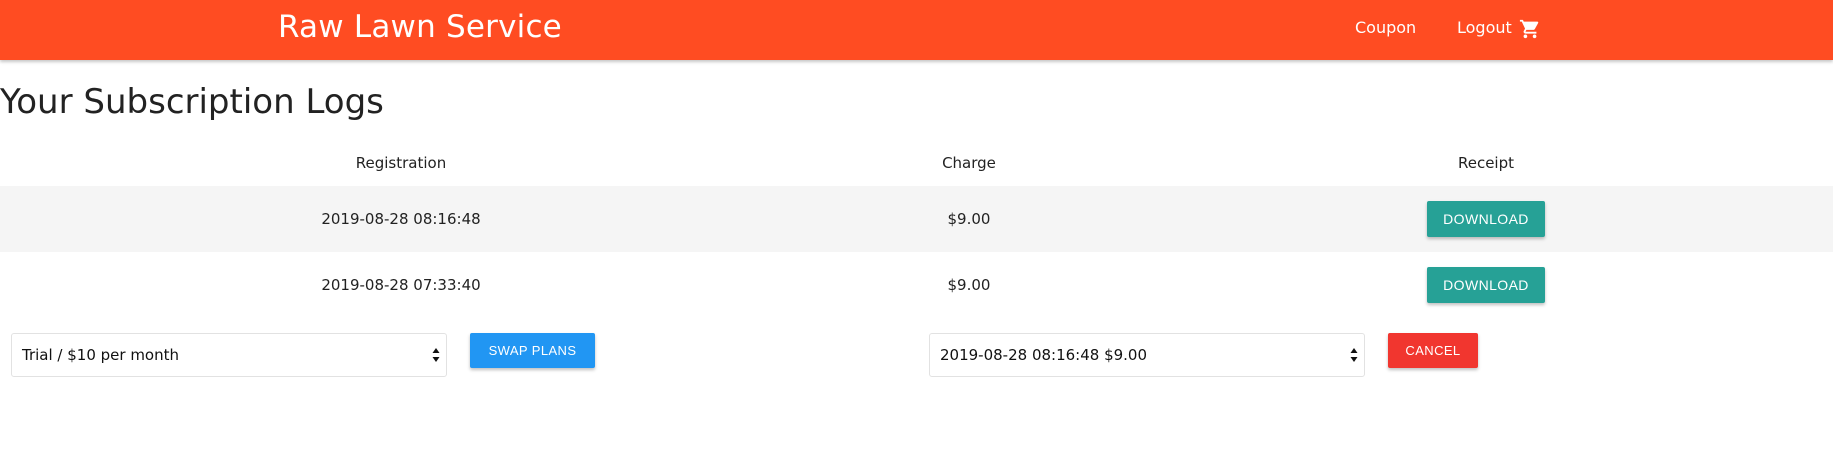 This screenshot has width=1833, height=453. I want to click on table-row: 2019-08-28 07:33:40 $9.00 DOWNLOAD, so click(916, 285).